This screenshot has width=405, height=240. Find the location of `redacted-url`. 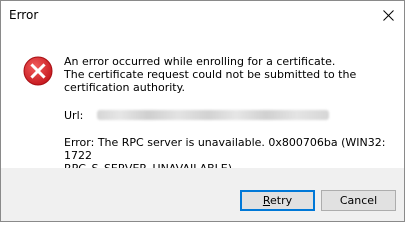

redacted-url is located at coordinates (213, 115).